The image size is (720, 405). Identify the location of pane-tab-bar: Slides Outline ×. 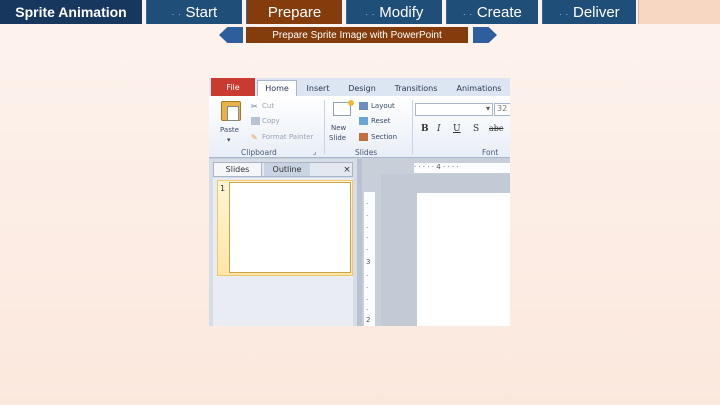
(283, 169).